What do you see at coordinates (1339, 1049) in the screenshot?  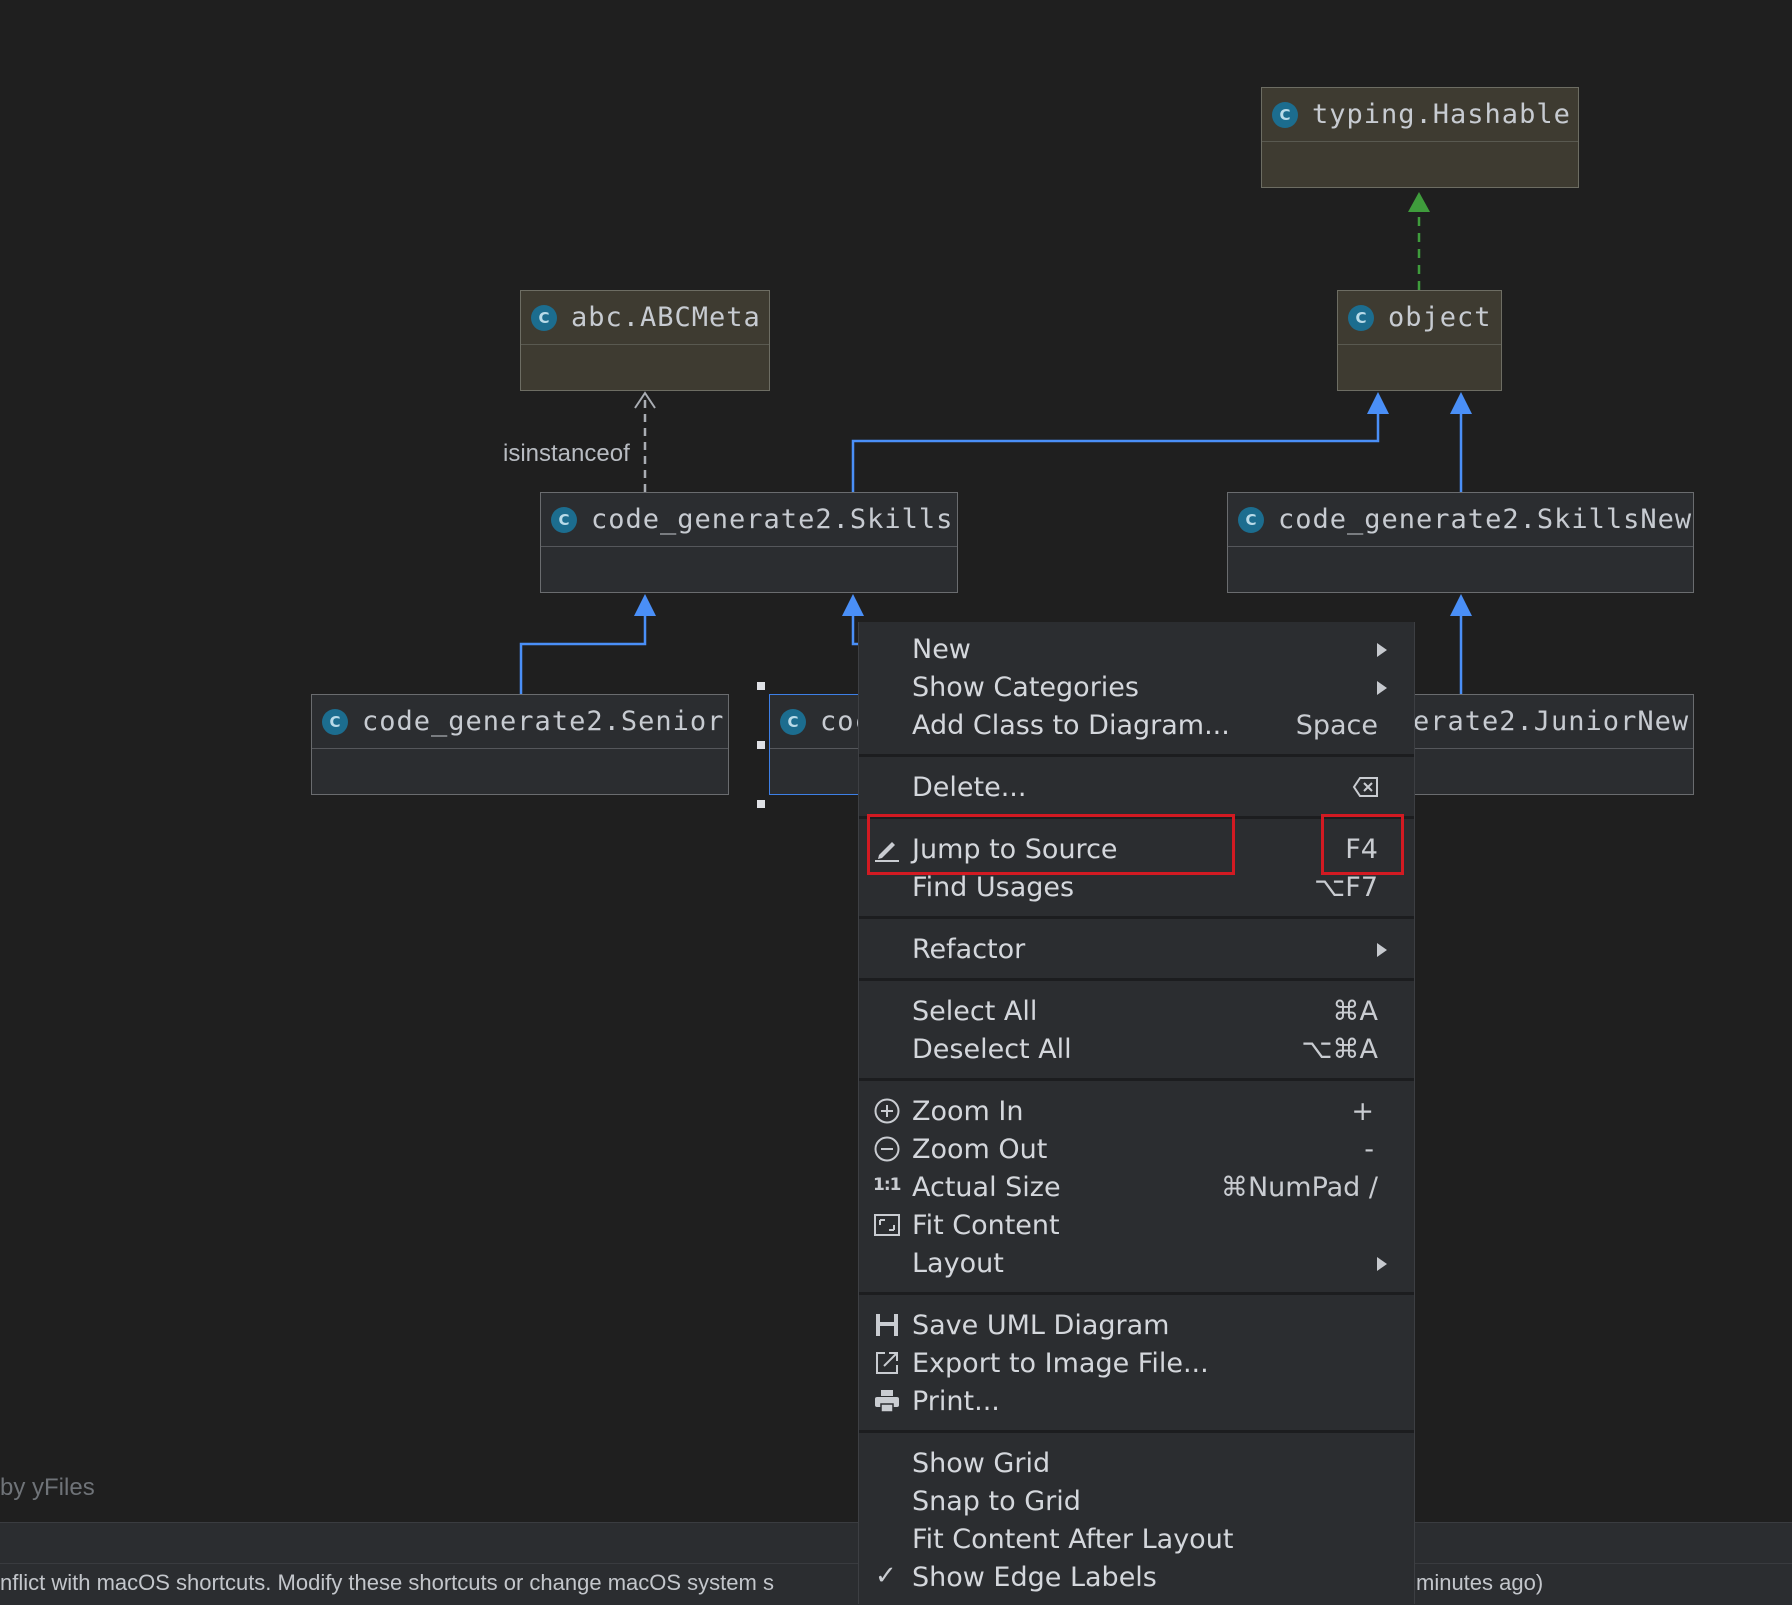 I see `menu-item-shortcut: ⌥⌘A` at bounding box center [1339, 1049].